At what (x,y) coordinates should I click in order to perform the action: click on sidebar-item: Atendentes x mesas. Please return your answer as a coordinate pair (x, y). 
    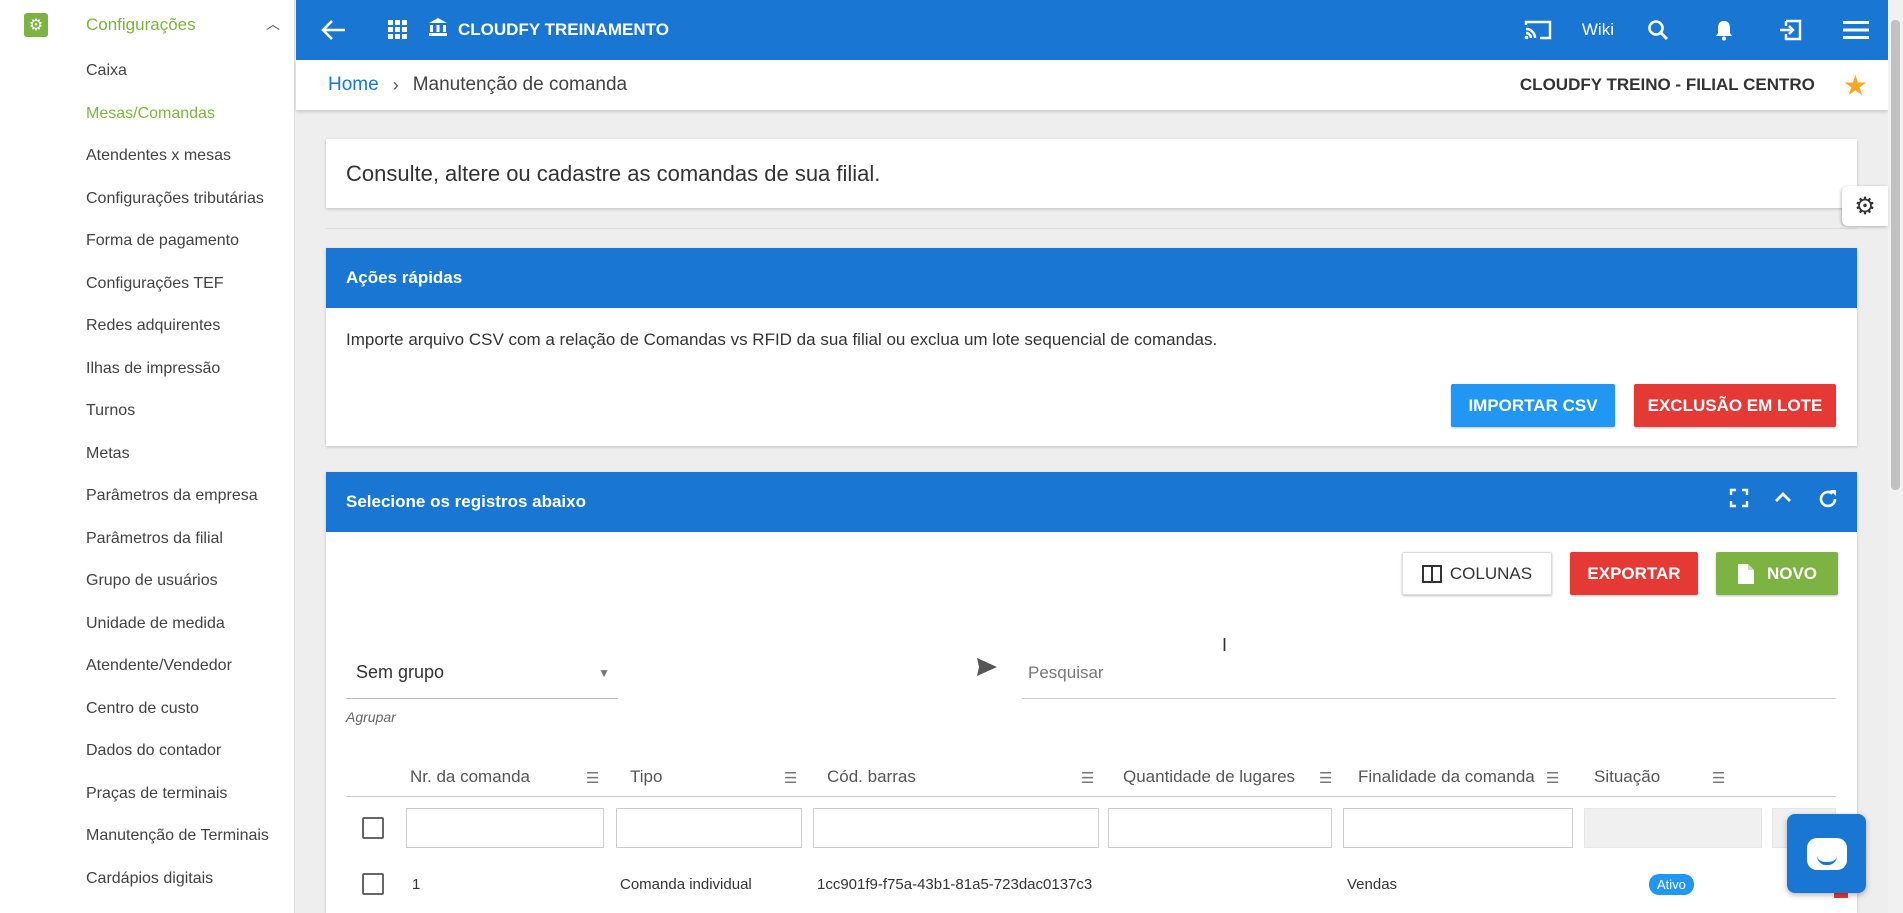
    Looking at the image, I should click on (147, 156).